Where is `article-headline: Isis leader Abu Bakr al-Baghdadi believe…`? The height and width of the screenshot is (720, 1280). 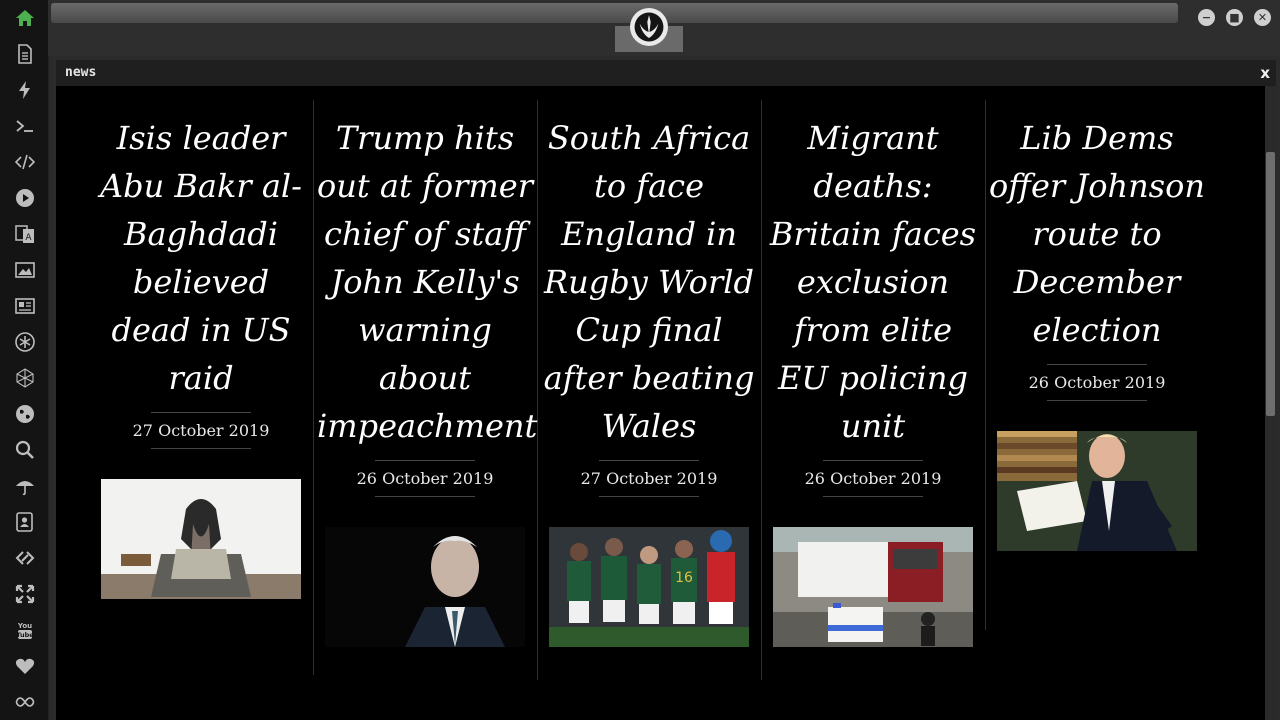
article-headline: Isis leader Abu Bakr al-Baghdadi believe… is located at coordinates (201, 258).